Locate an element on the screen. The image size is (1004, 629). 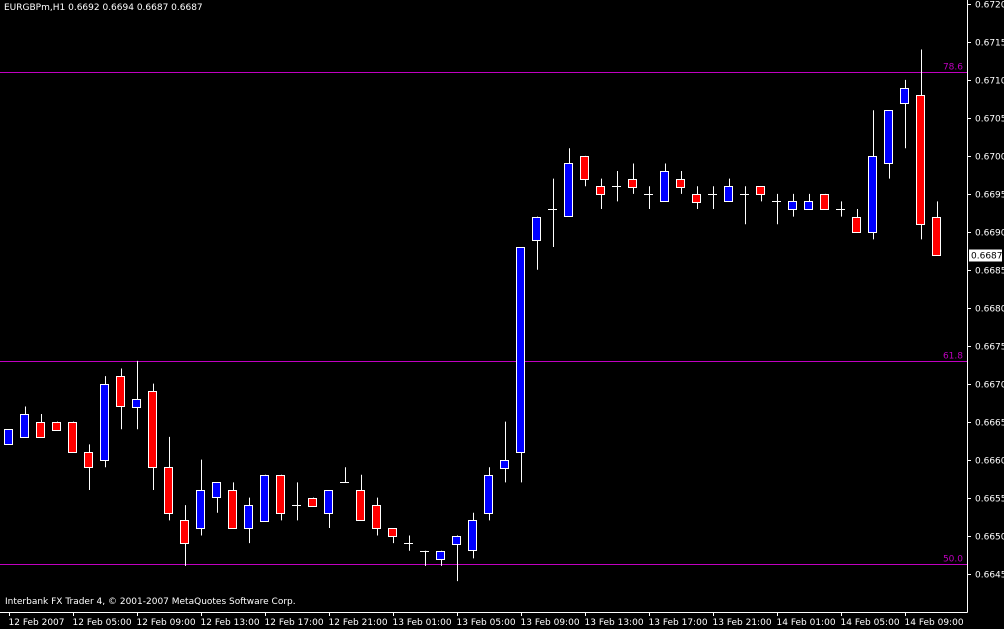
x-tick-label: 13 Feb 01:00 is located at coordinates (422, 623).